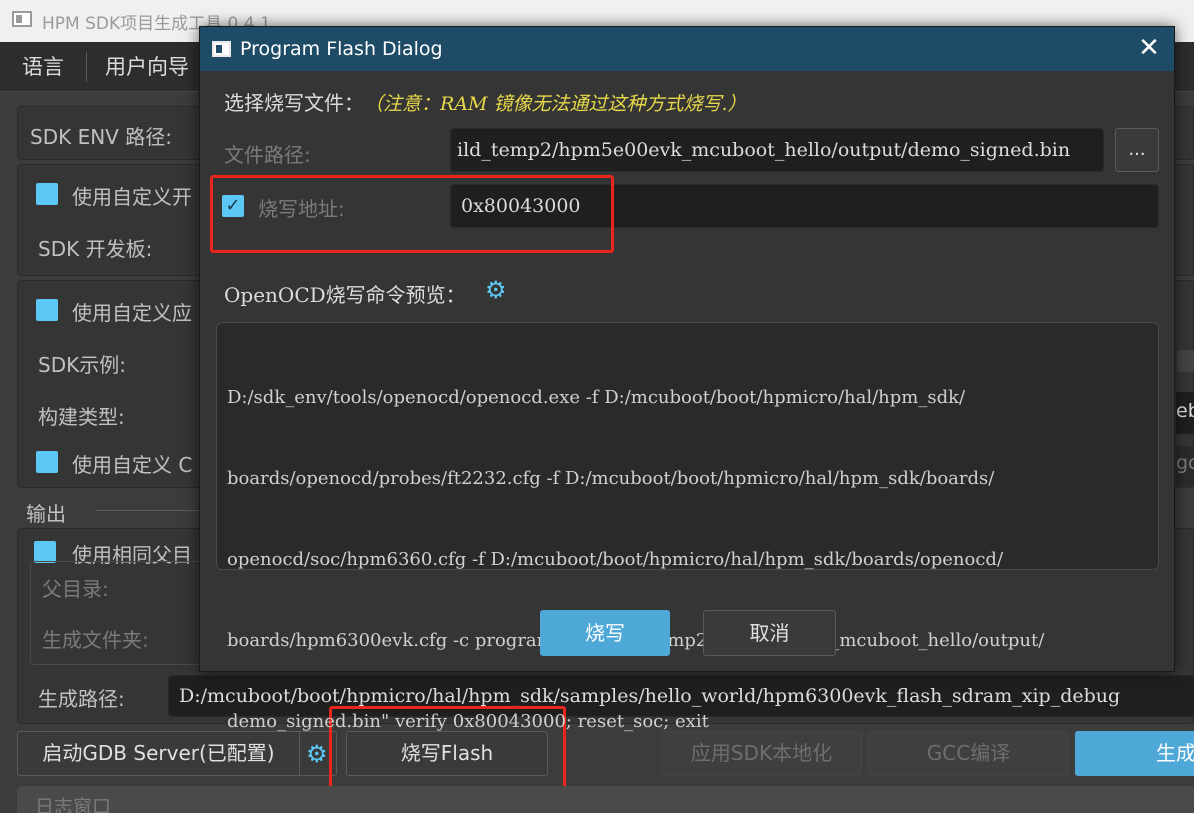  Describe the element at coordinates (43, 67) in the screenshot. I see `menu-language: 语言` at that location.